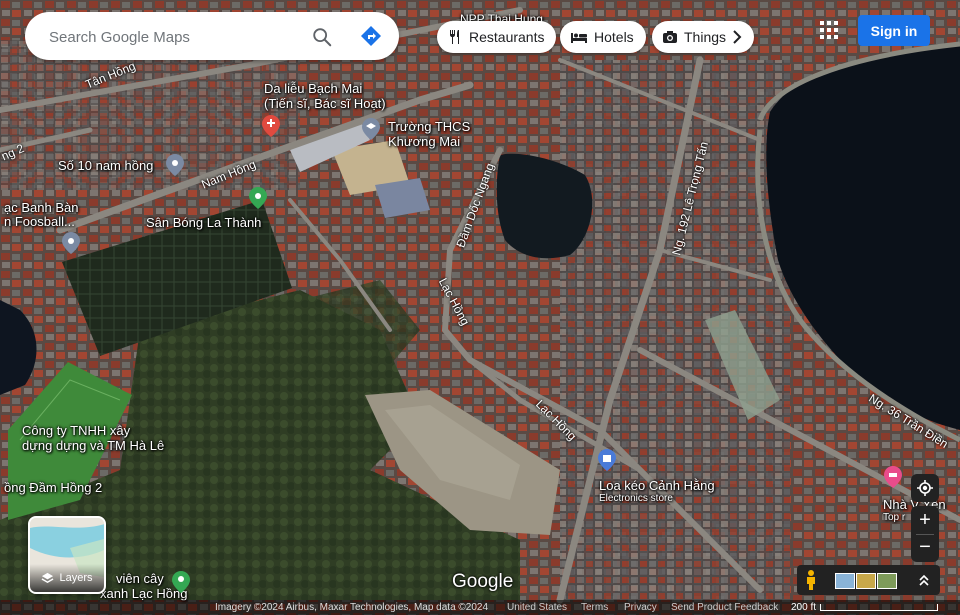 Image resolution: width=960 pixels, height=615 pixels. Describe the element at coordinates (614, 37) in the screenshot. I see `chip-label: Hotels` at that location.